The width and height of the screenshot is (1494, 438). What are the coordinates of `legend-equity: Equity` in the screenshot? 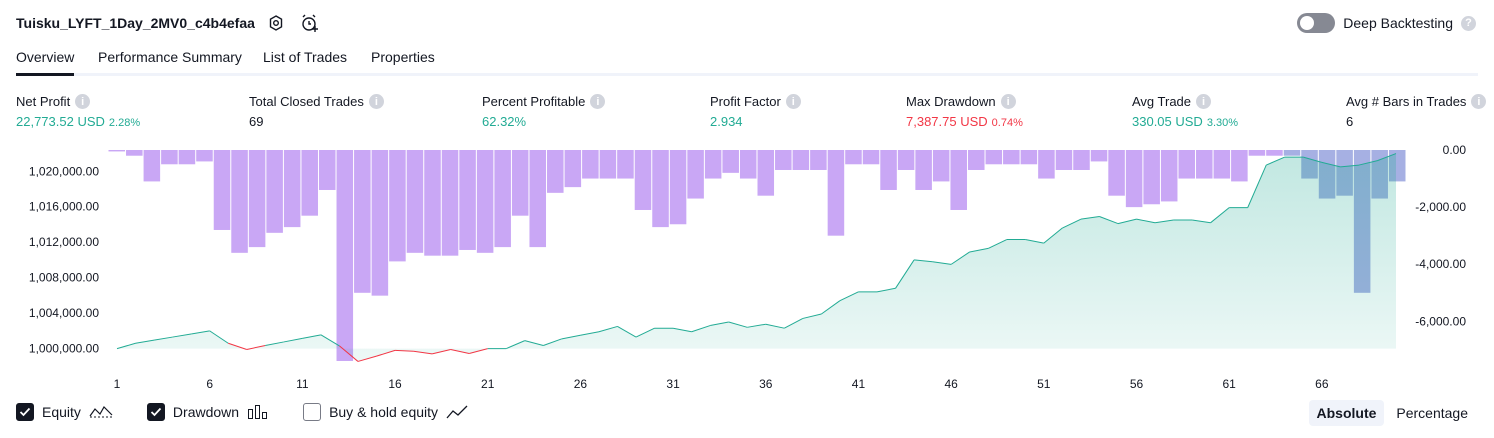 It's located at (64, 412).